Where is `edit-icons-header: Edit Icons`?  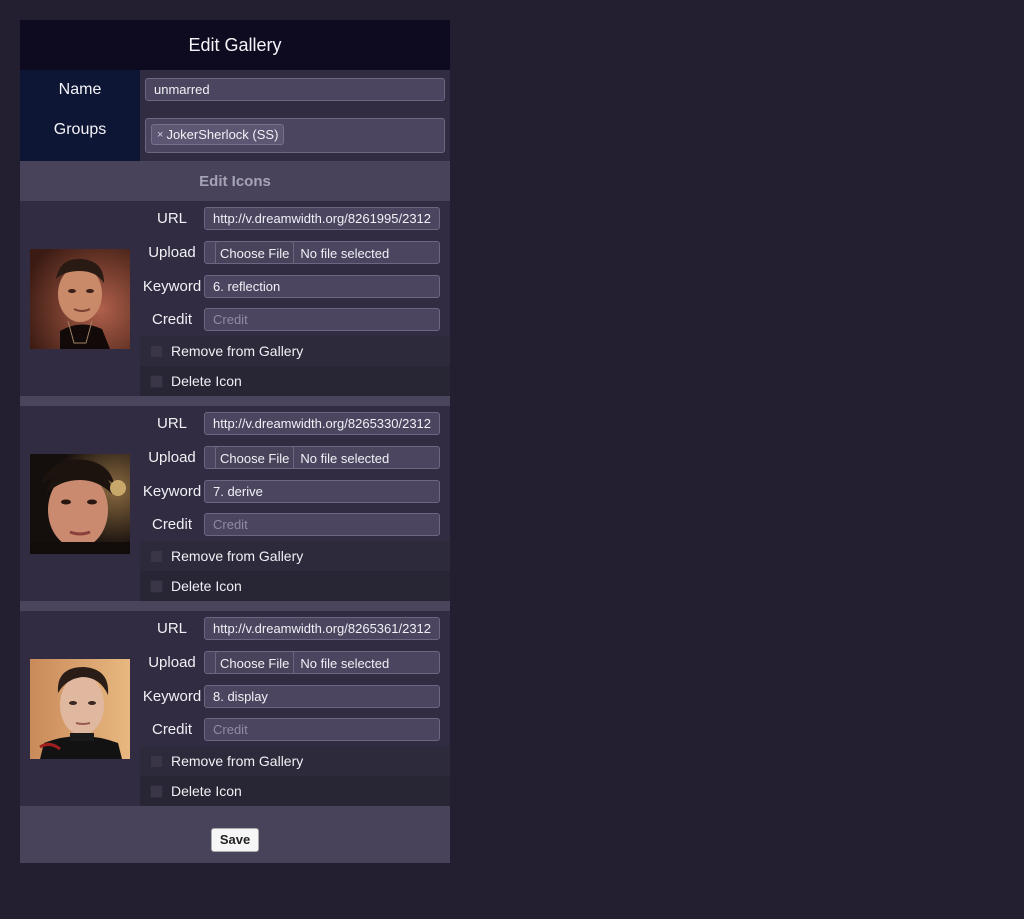 edit-icons-header: Edit Icons is located at coordinates (235, 181).